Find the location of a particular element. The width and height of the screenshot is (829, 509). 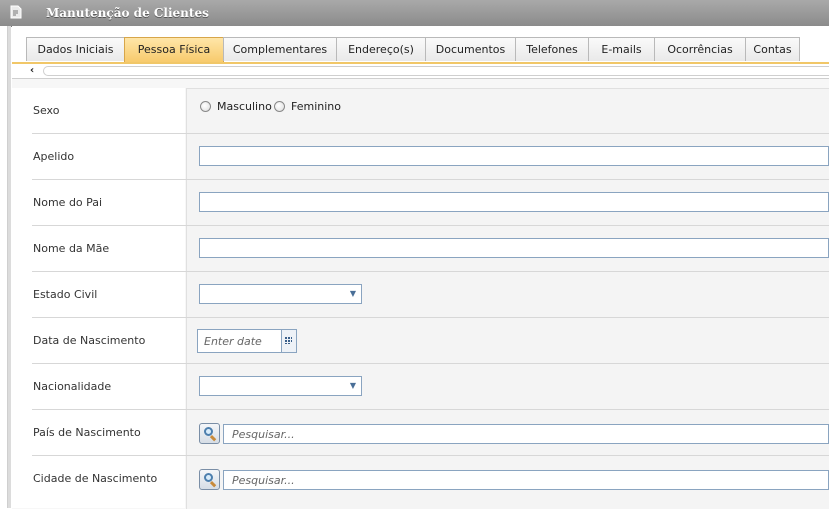

data-nascimento-label: Data de Nascimento is located at coordinates (89, 340).